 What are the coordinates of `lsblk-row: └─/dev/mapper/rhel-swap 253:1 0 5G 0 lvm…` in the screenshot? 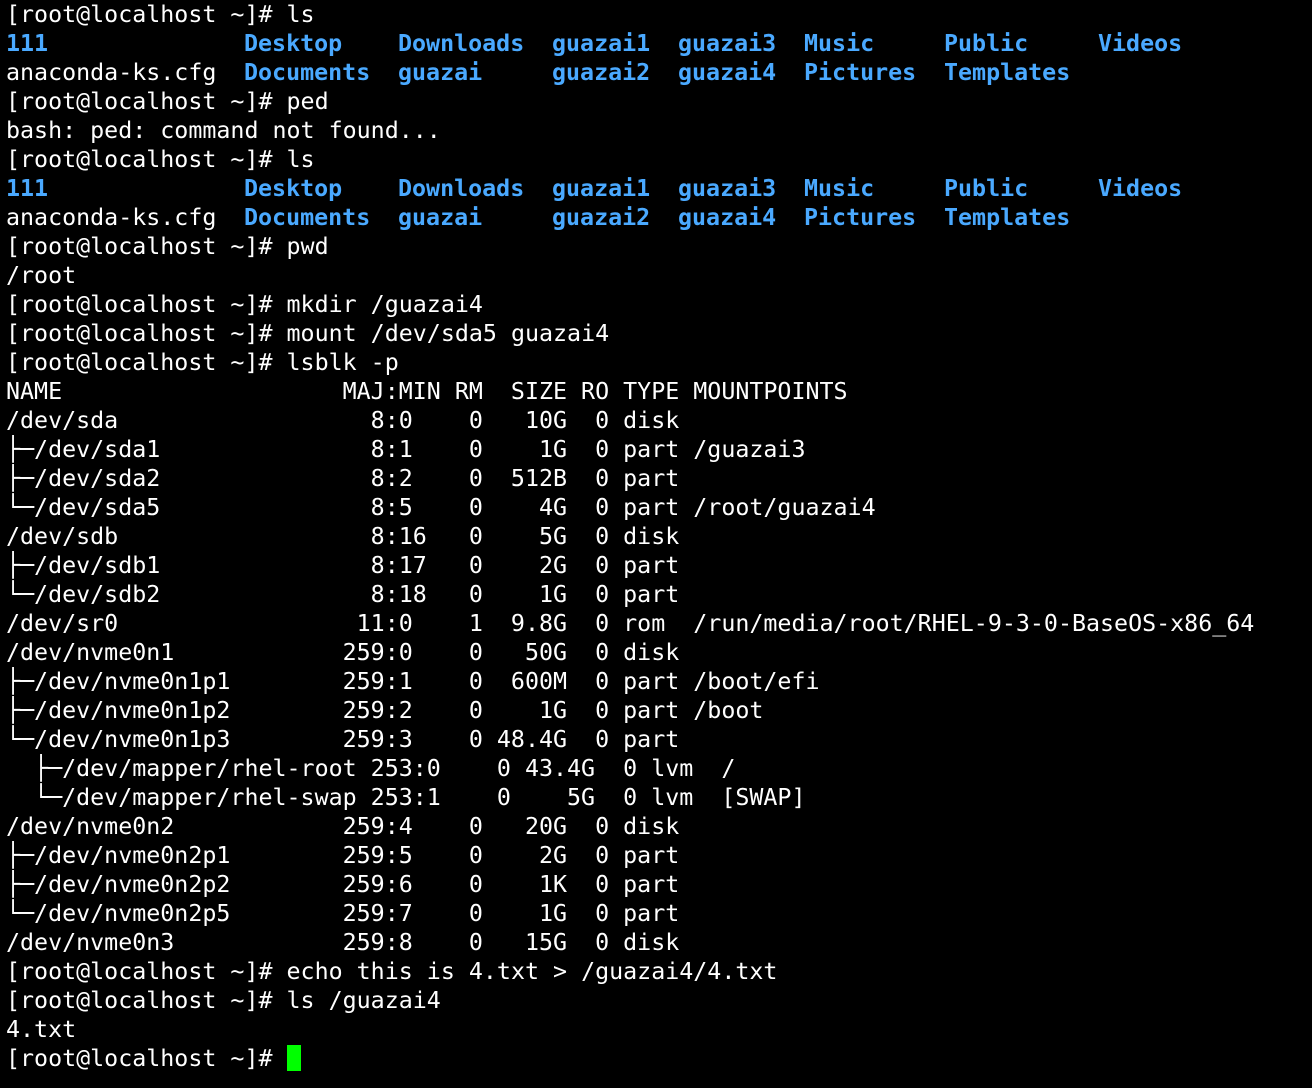 It's located at (406, 797).